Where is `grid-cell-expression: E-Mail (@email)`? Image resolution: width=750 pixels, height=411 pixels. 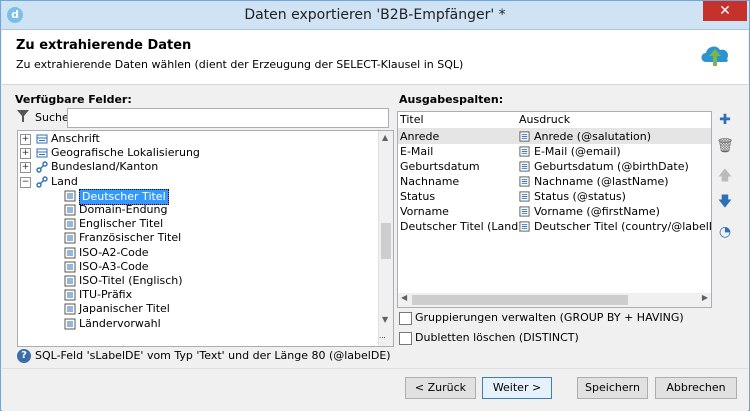 grid-cell-expression: E-Mail (@email) is located at coordinates (577, 151).